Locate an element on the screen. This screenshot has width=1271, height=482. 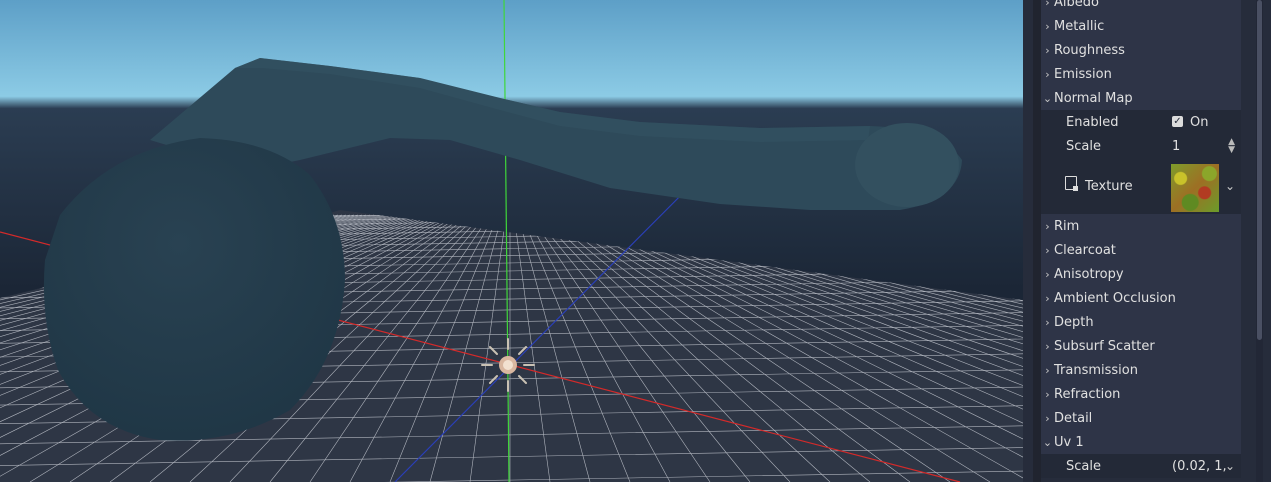
uv1-scale-row: Scale (0.02, 1, ⌄ is located at coordinates (1141, 466).